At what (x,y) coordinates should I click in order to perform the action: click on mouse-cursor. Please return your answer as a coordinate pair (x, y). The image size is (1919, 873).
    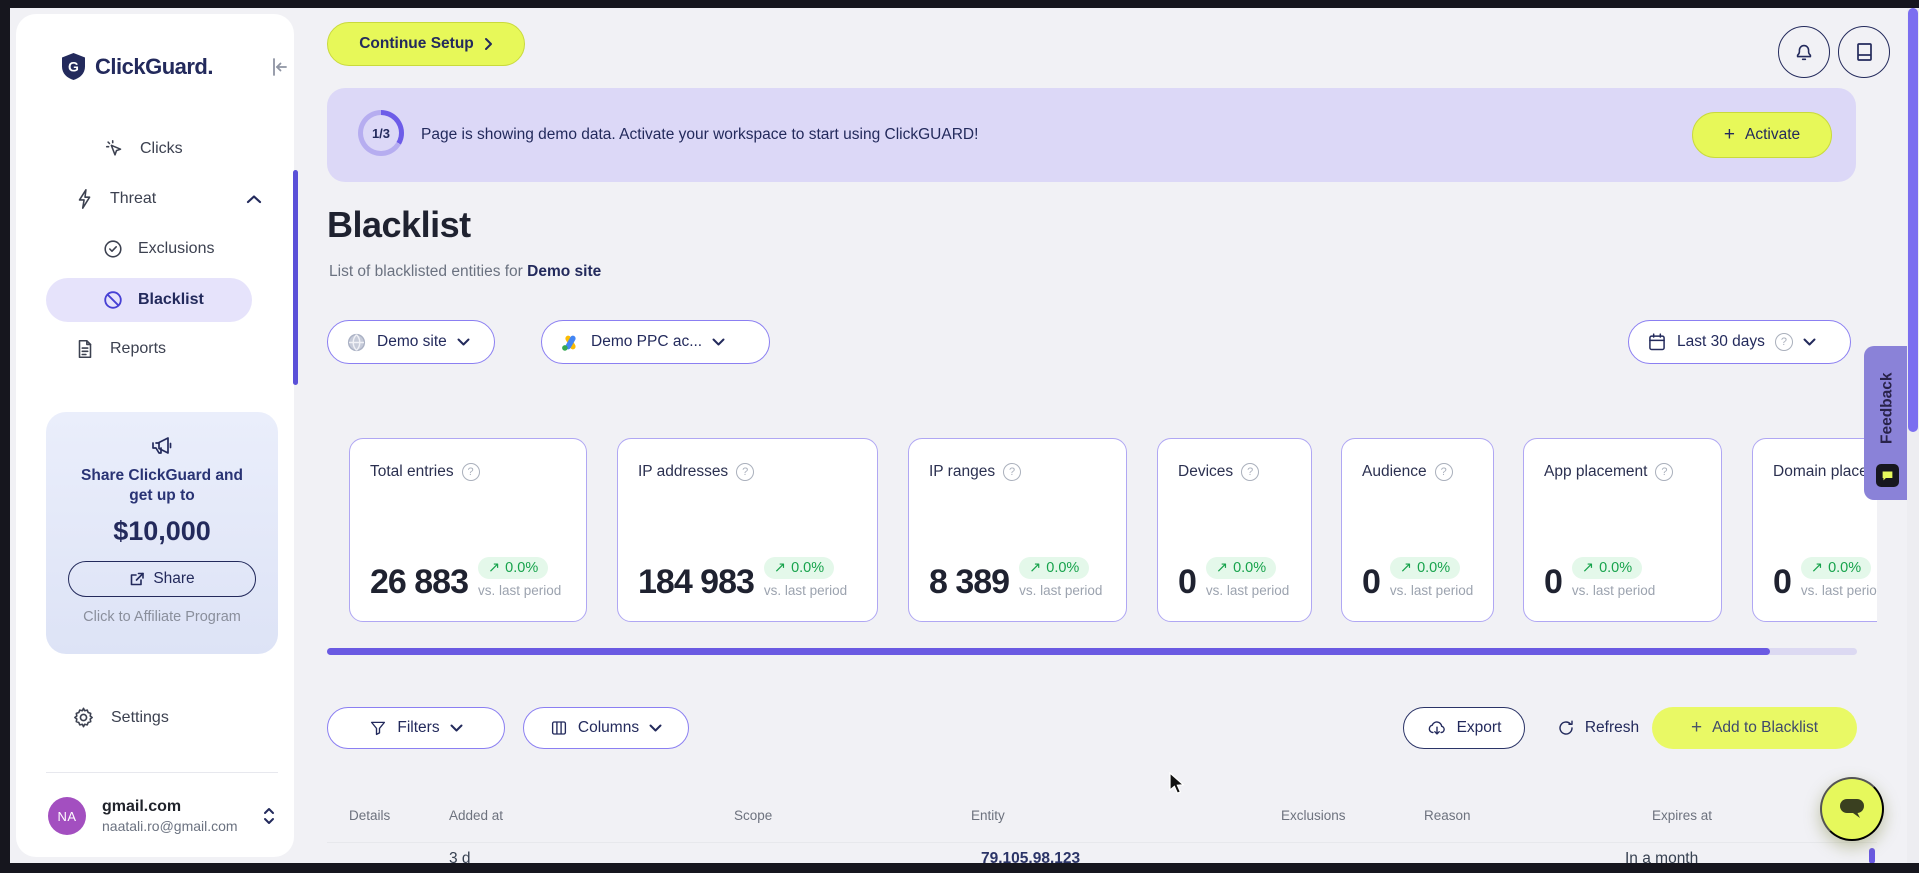
    Looking at the image, I should click on (1178, 784).